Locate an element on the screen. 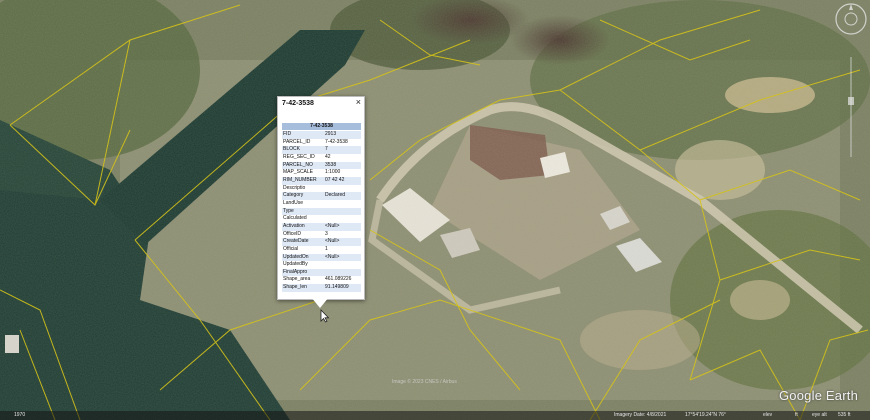  attribute-row: RIM_NUMBER 07 42 42 is located at coordinates (321, 180).